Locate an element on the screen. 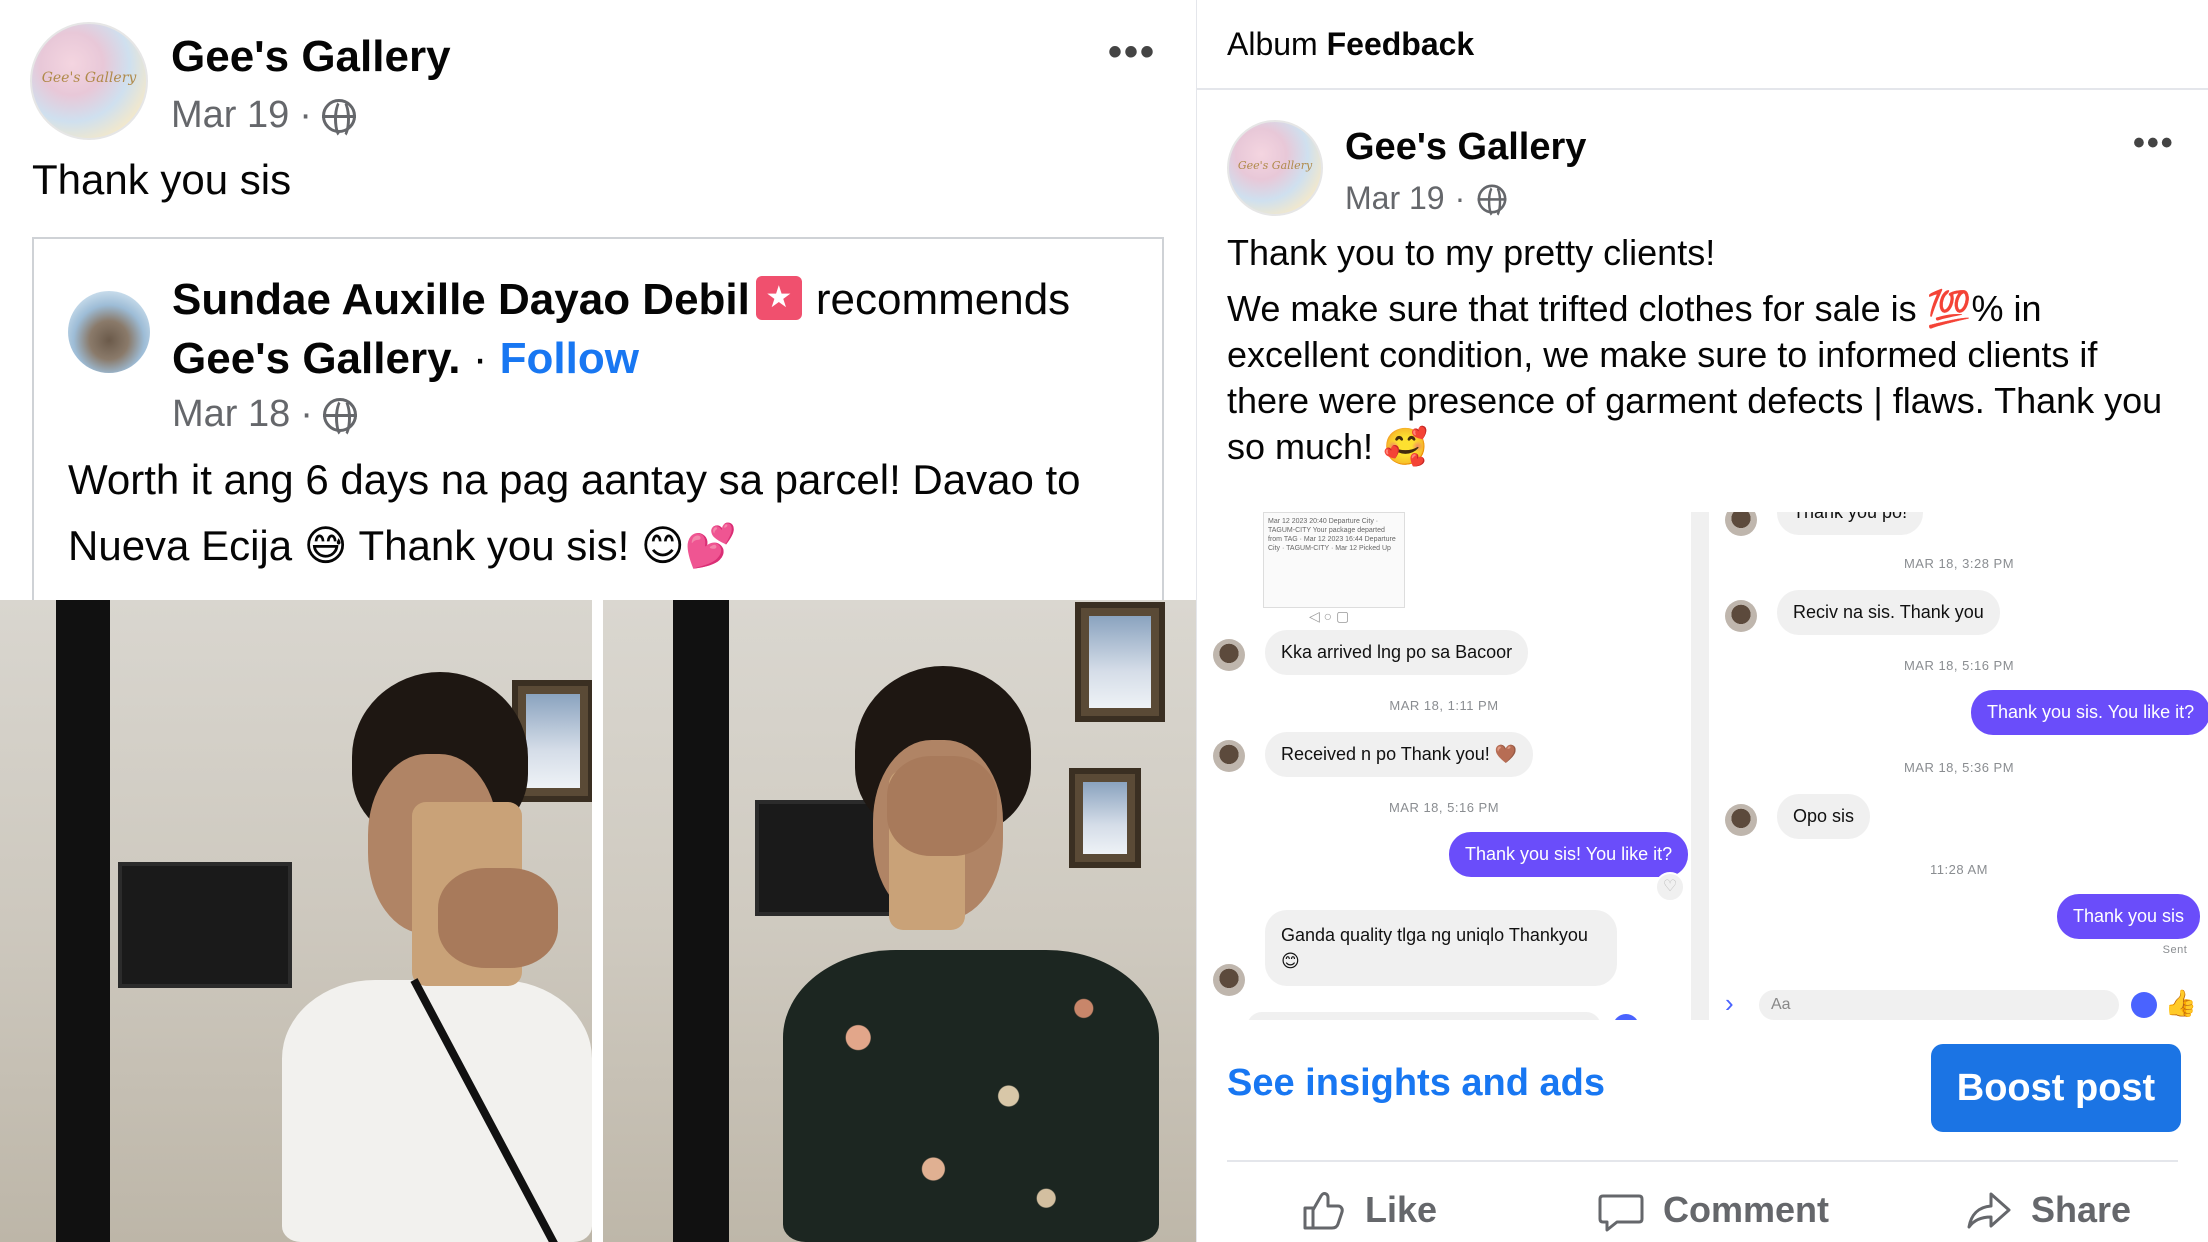 This screenshot has width=2208, height=1242. thumbs-up-icon: 👍 is located at coordinates (2181, 1003).